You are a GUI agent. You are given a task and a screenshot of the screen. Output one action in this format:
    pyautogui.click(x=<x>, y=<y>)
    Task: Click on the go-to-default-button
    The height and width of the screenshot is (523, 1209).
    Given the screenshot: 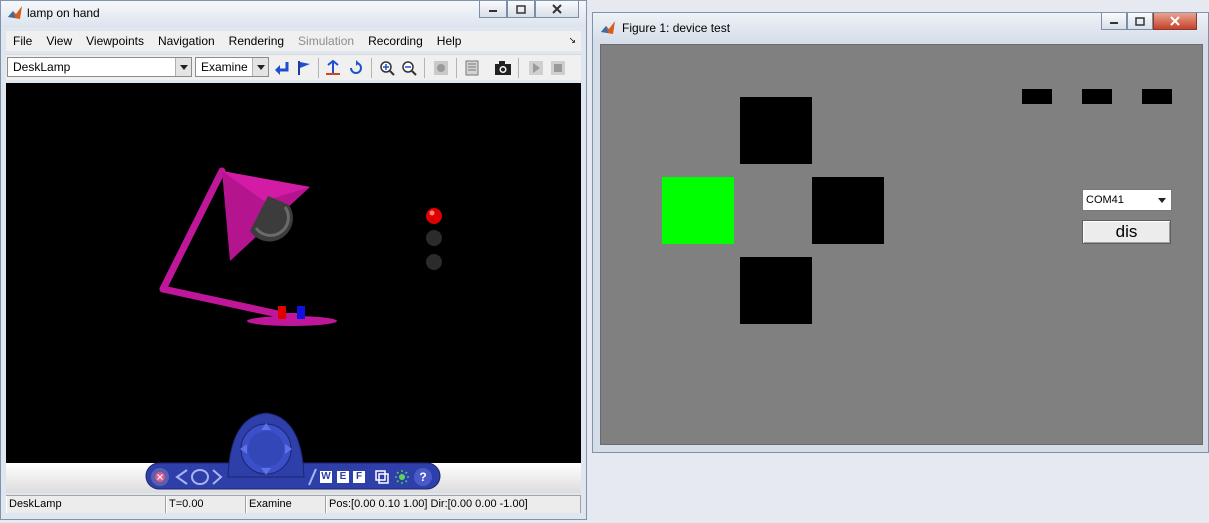 What is the action you would take?
    pyautogui.click(x=356, y=68)
    